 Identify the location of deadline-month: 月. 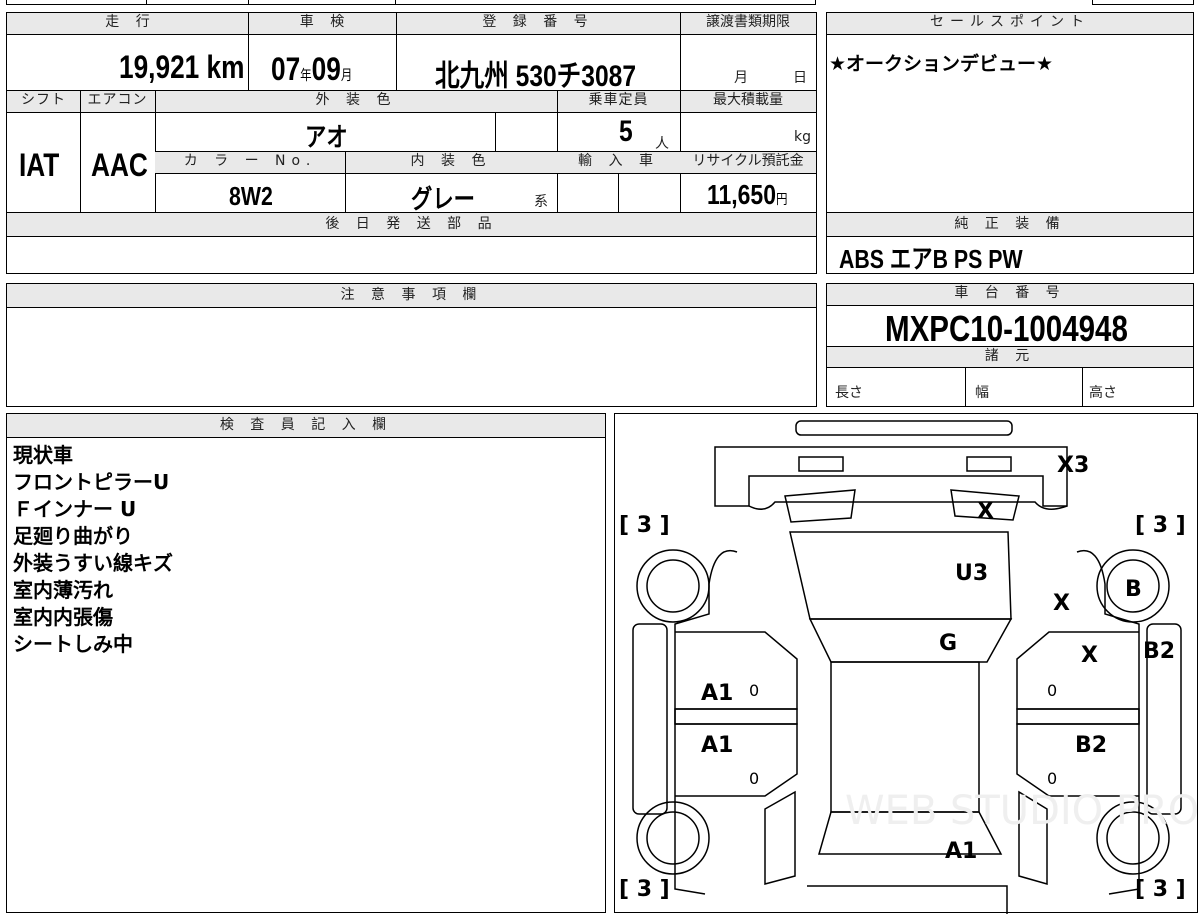
(741, 78).